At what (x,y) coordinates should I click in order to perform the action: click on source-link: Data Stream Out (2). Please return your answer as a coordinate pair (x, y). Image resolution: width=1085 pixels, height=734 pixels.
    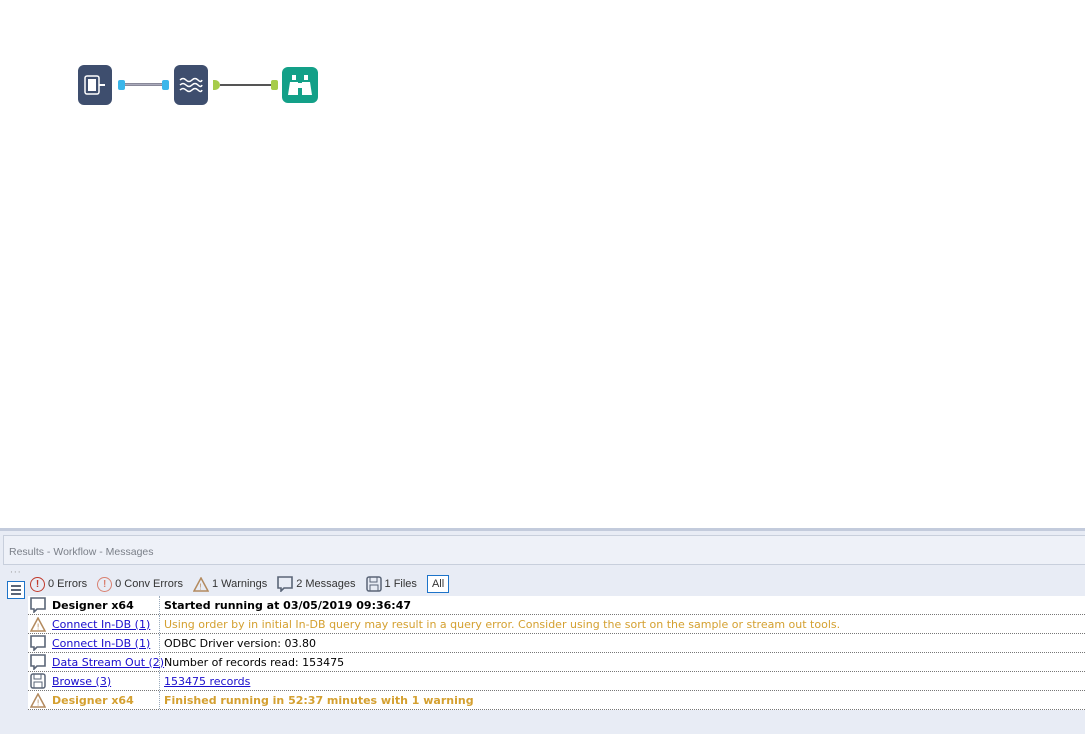
    Looking at the image, I should click on (108, 662).